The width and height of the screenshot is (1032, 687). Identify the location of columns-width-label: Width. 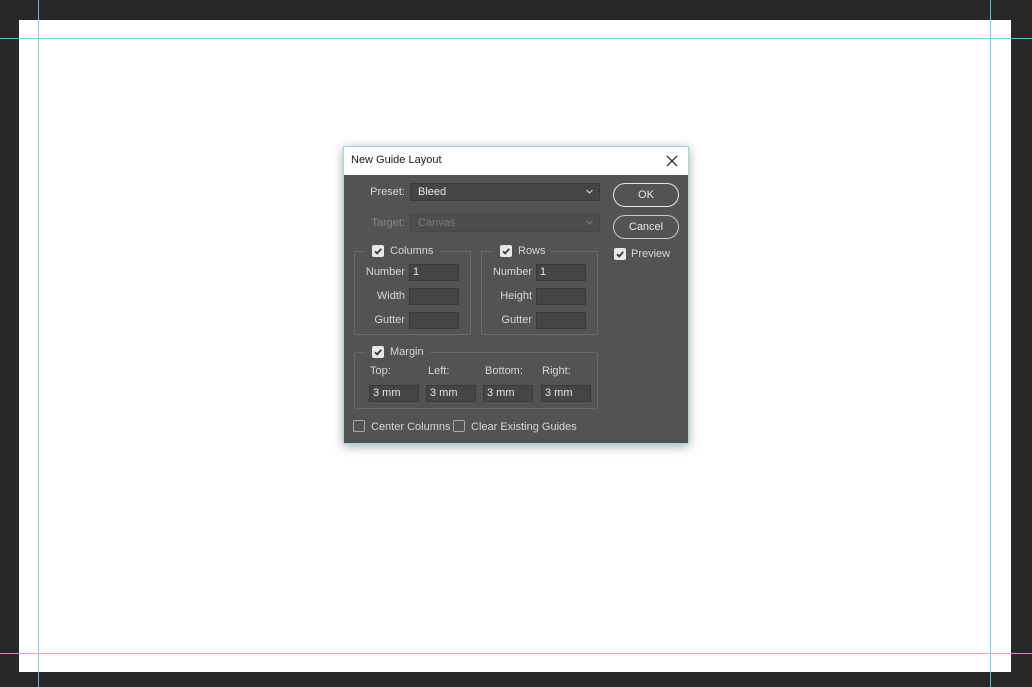
(390, 296).